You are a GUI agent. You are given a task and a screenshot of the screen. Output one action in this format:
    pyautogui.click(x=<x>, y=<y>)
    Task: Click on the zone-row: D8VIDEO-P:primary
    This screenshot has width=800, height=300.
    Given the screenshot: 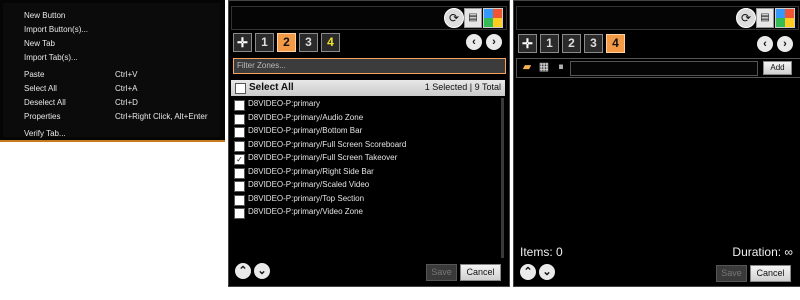 What is the action you would take?
    pyautogui.click(x=363, y=105)
    